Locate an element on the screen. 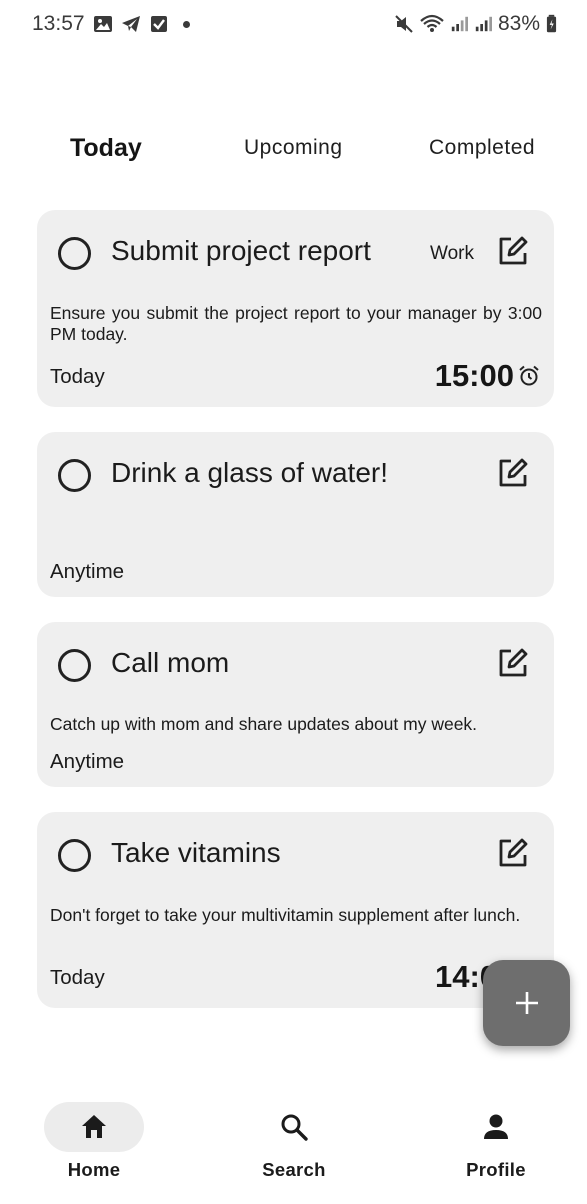 This screenshot has width=587, height=1204. nav-search: Search is located at coordinates (294, 1147).